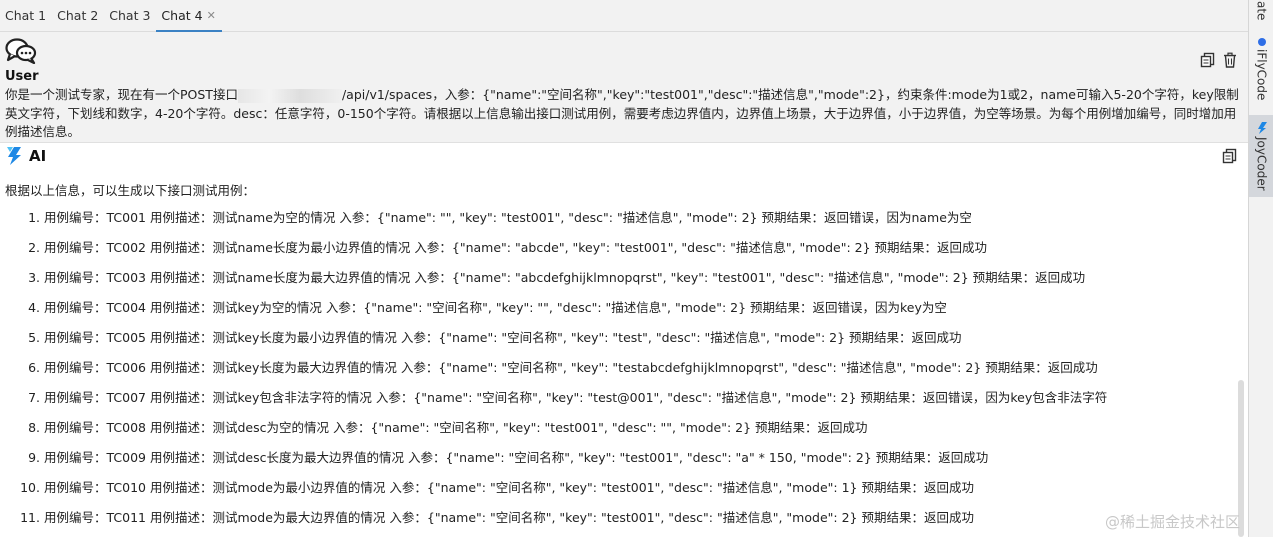 Image resolution: width=1273 pixels, height=537 pixels. I want to click on chat-bubbles-icon, so click(21, 51).